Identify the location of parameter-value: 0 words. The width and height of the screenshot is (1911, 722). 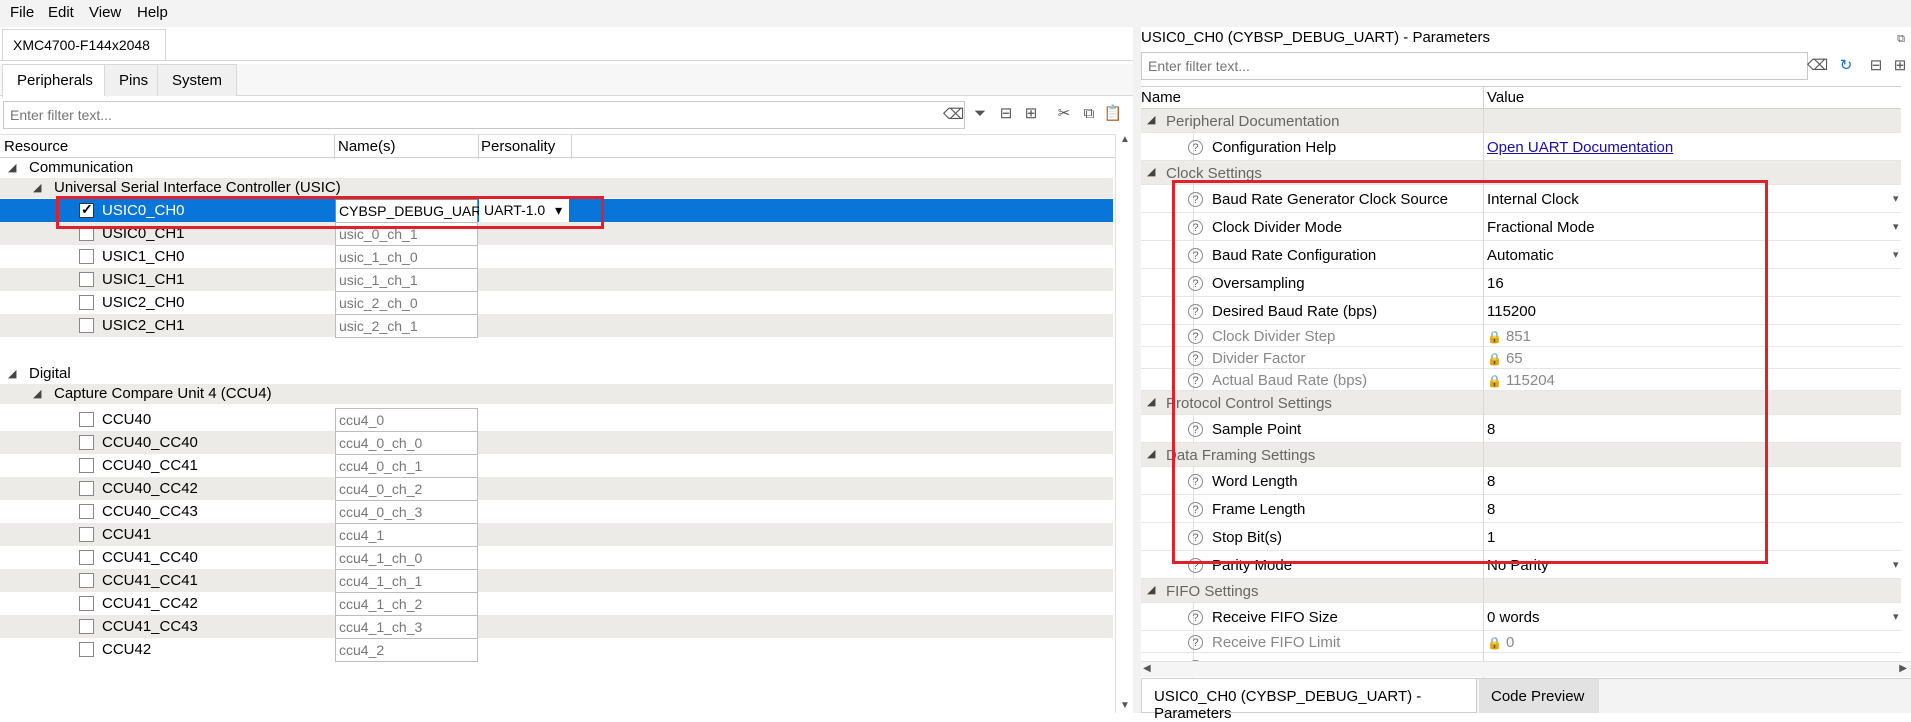
(1513, 617).